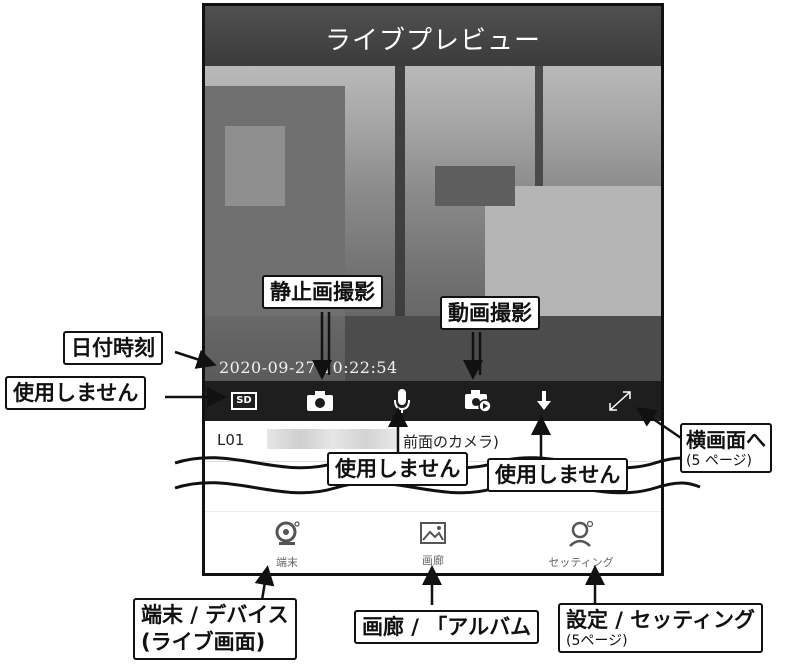  I want to click on callout-landscape-page: (5 ページ), so click(719, 461).